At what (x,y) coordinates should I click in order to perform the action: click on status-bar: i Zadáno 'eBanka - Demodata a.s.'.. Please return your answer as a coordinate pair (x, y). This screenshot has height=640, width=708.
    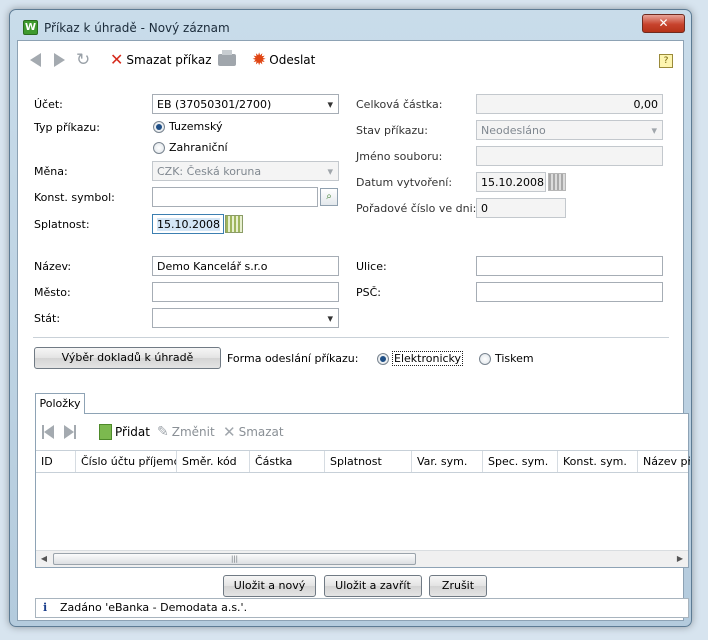
    Looking at the image, I should click on (362, 608).